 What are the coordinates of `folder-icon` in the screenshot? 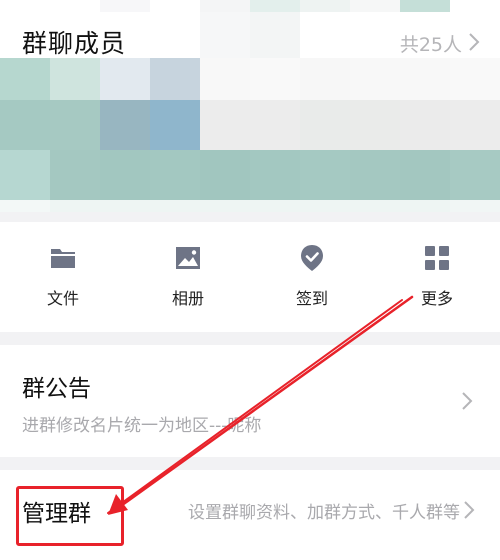 It's located at (63, 258).